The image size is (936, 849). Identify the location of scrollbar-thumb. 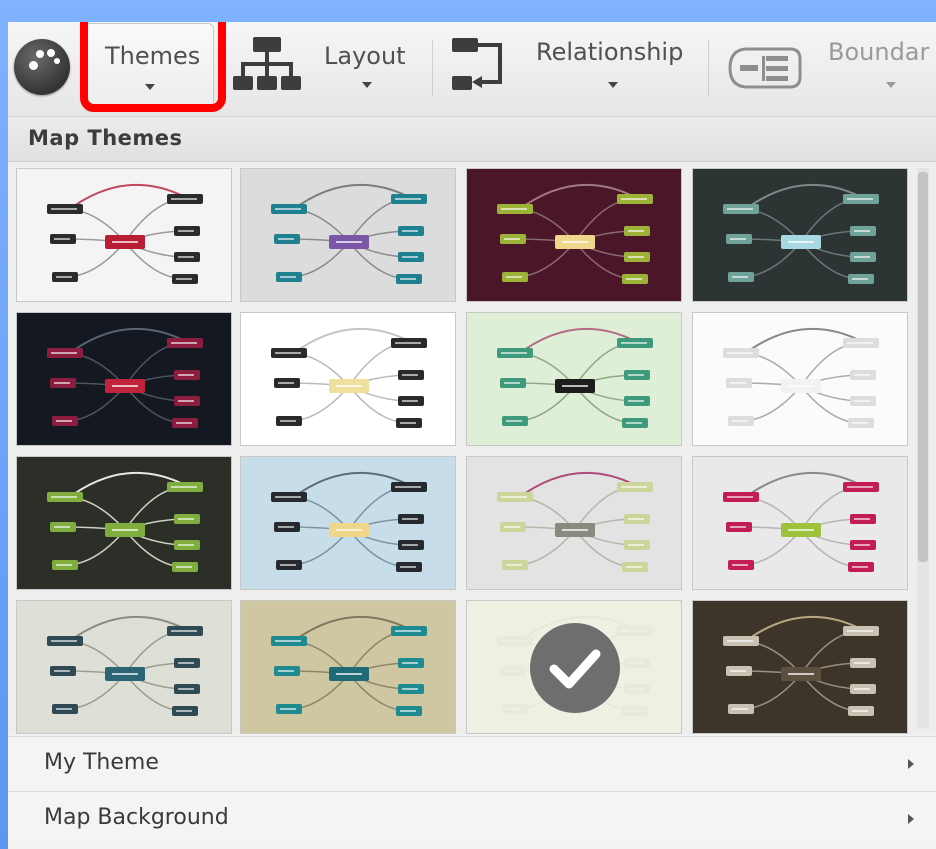
(923, 367).